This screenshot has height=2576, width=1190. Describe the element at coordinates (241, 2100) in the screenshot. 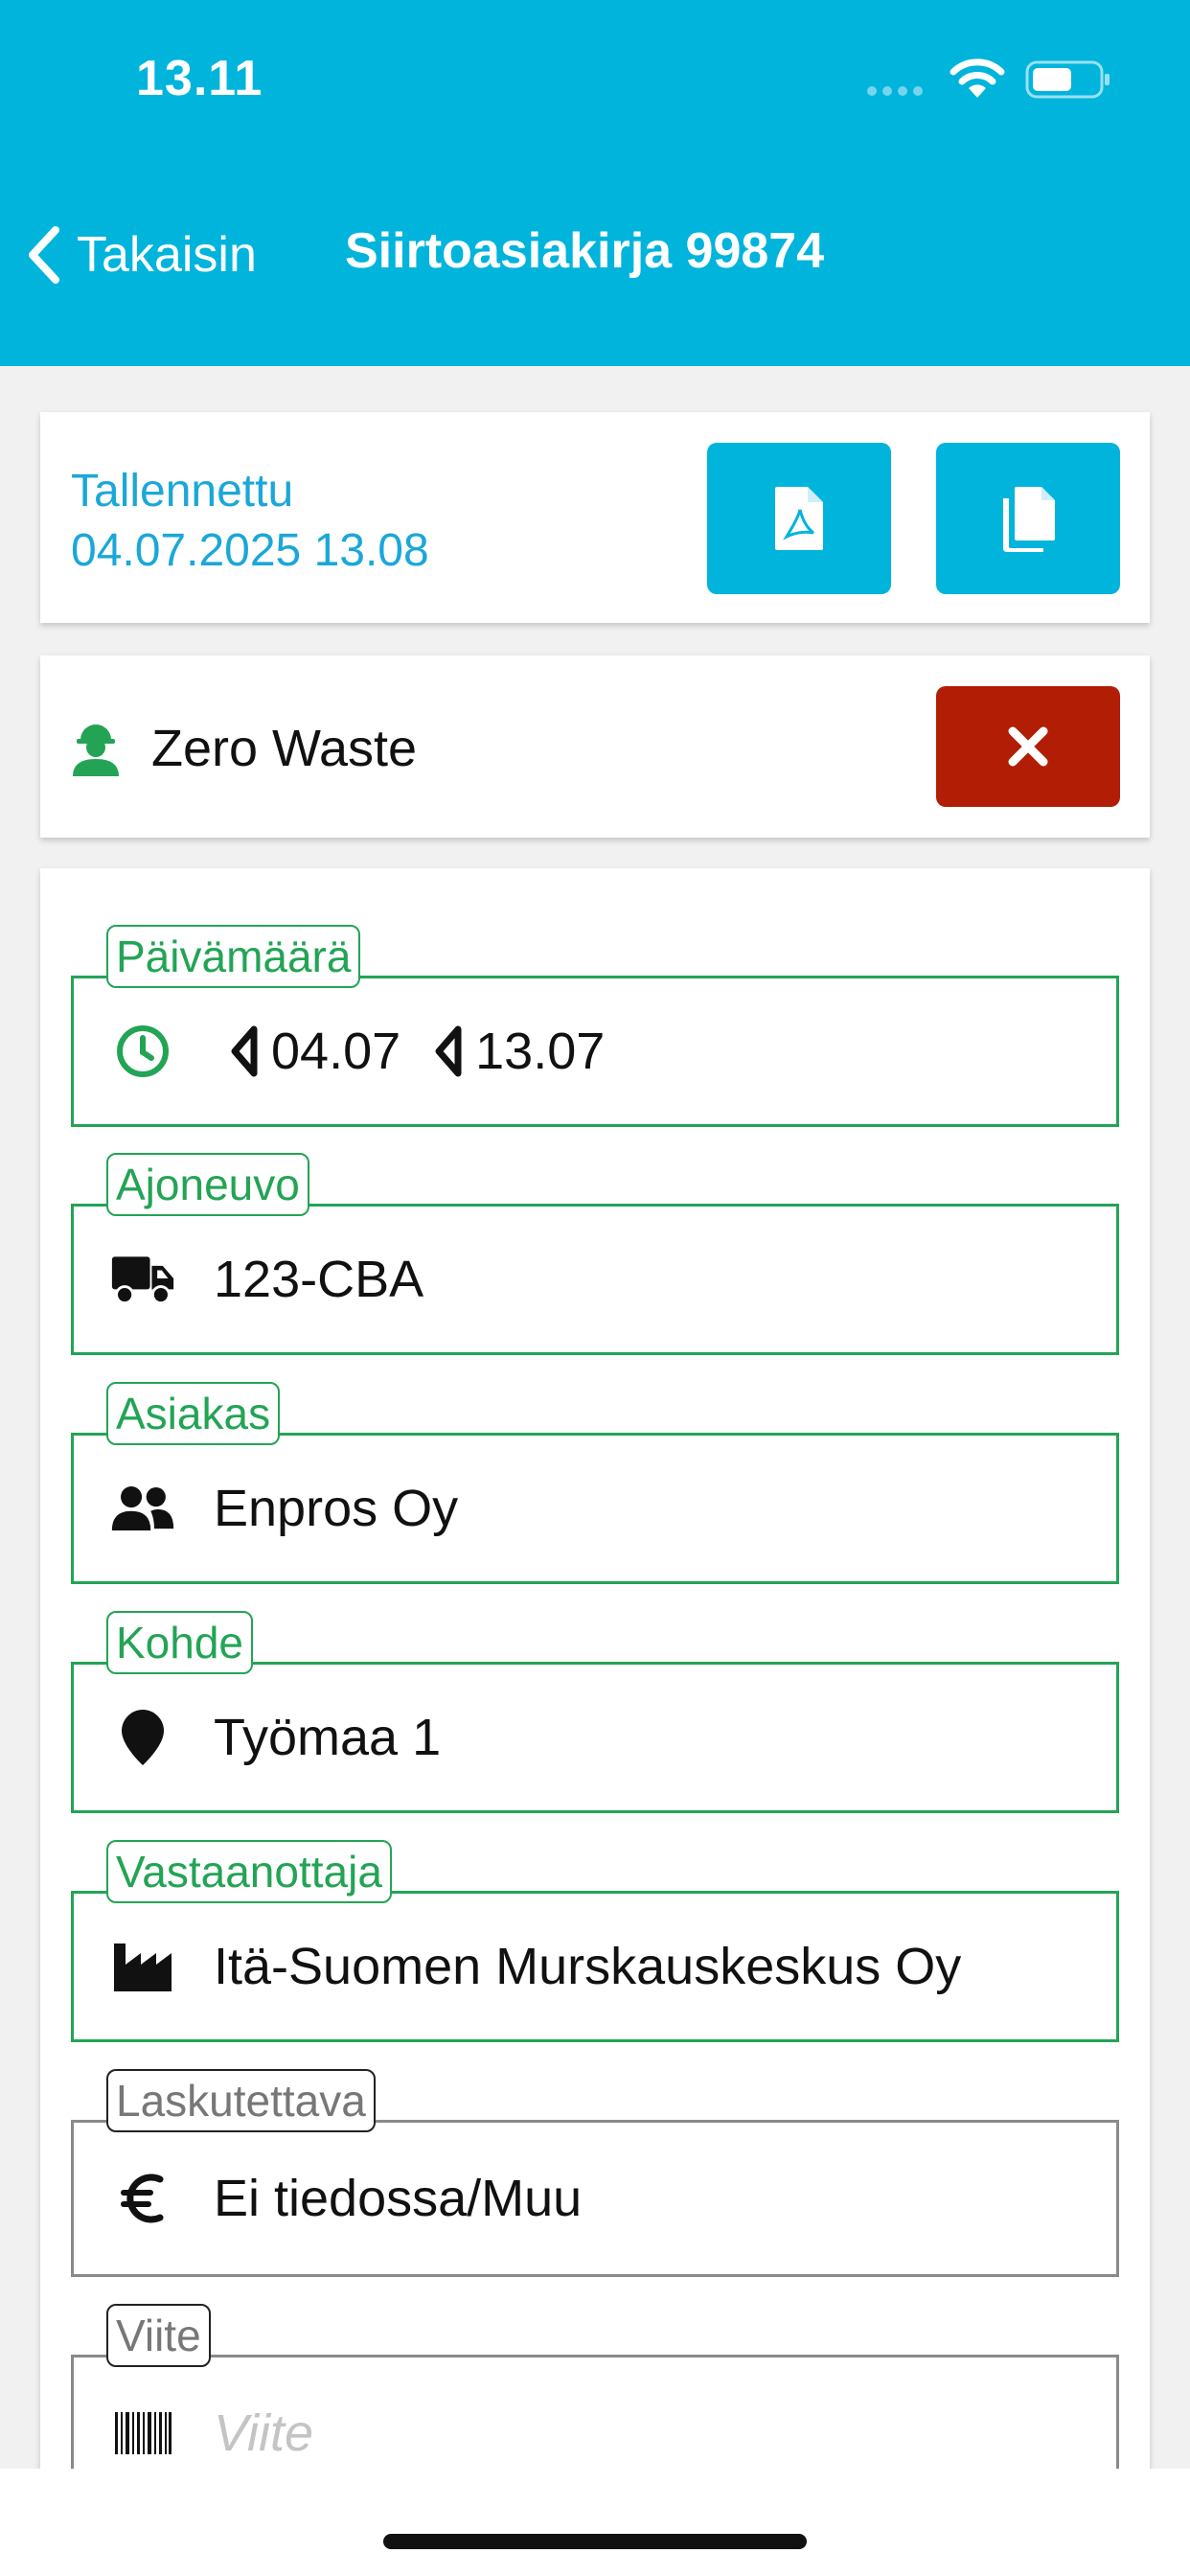

I see `billing-field-label: Laskutettava` at that location.